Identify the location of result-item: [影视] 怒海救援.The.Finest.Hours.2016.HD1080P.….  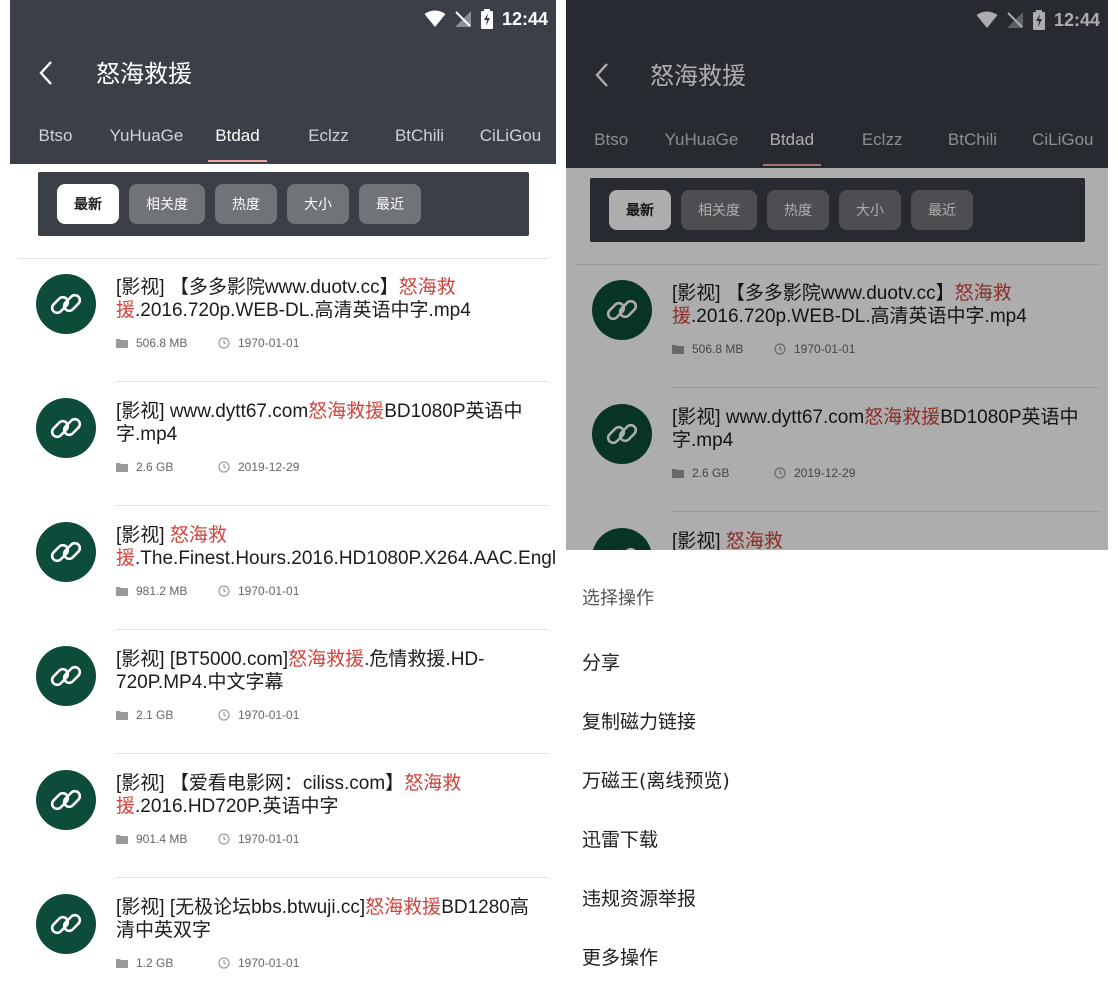
(283, 568).